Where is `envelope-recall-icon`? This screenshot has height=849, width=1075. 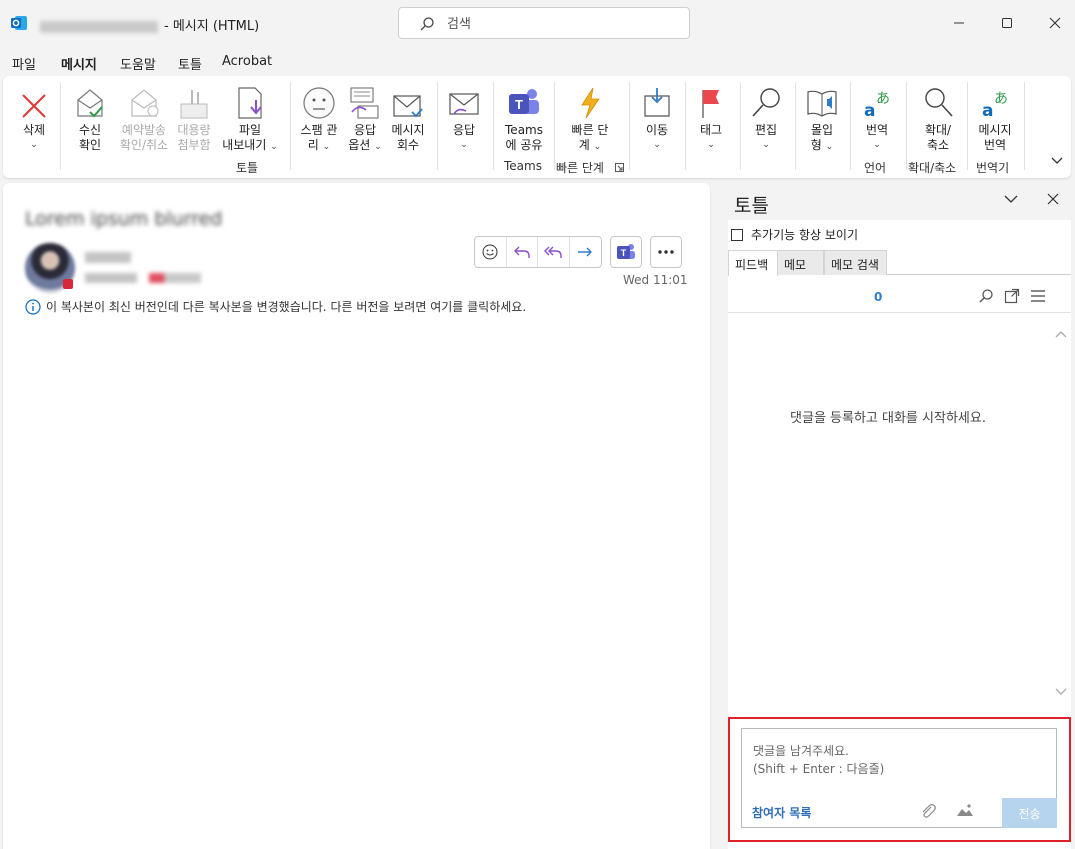 envelope-recall-icon is located at coordinates (408, 106).